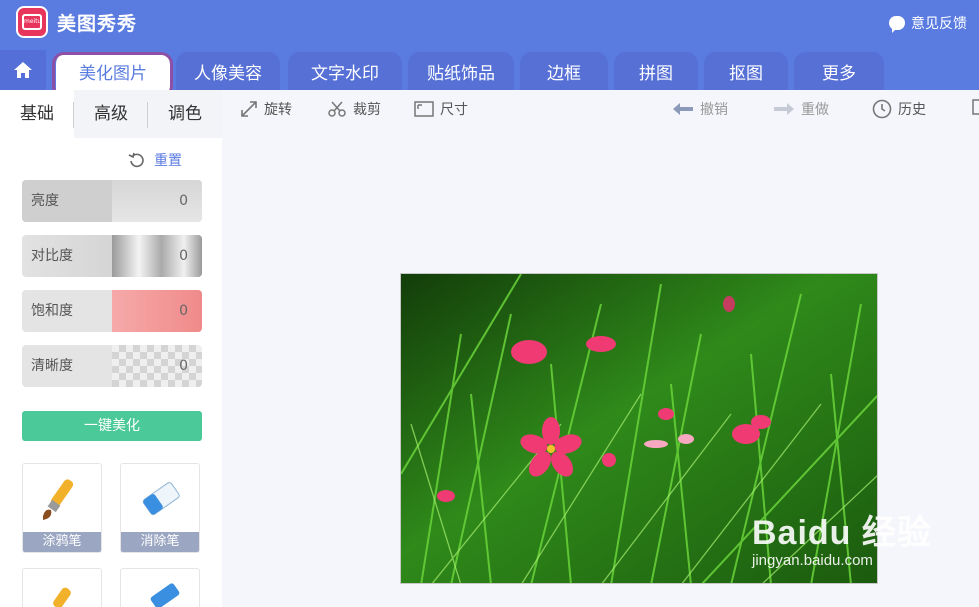  Describe the element at coordinates (58, 499) in the screenshot. I see `paintbrush-icon` at that location.